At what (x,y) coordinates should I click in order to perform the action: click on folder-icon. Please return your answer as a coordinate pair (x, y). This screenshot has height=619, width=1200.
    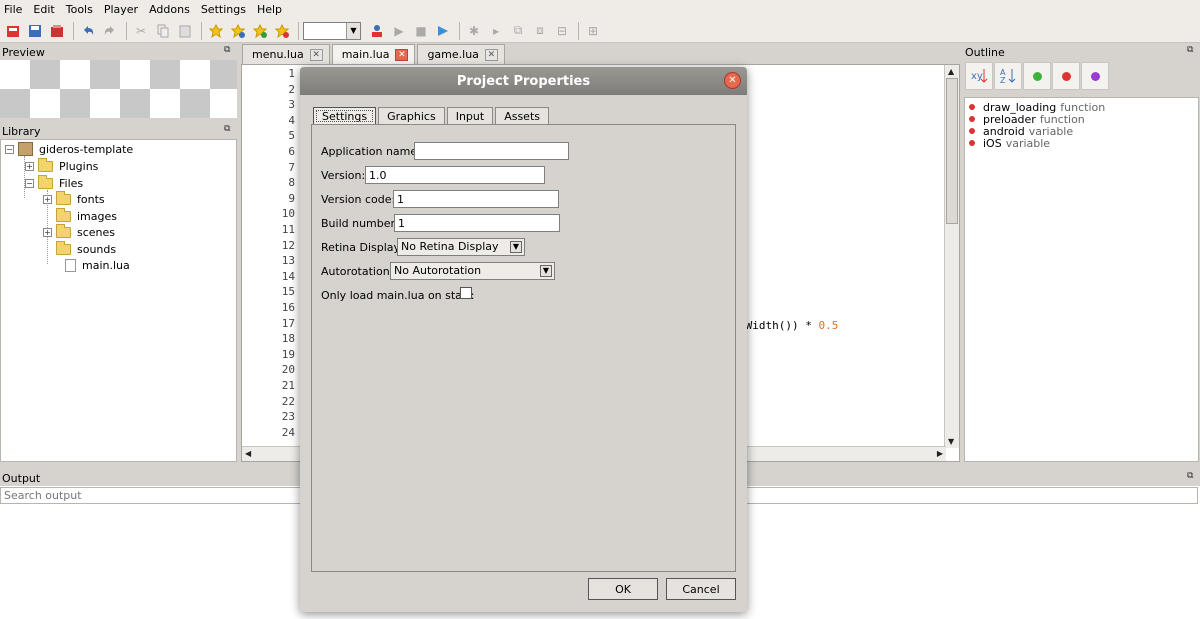
    Looking at the image, I should click on (63, 214).